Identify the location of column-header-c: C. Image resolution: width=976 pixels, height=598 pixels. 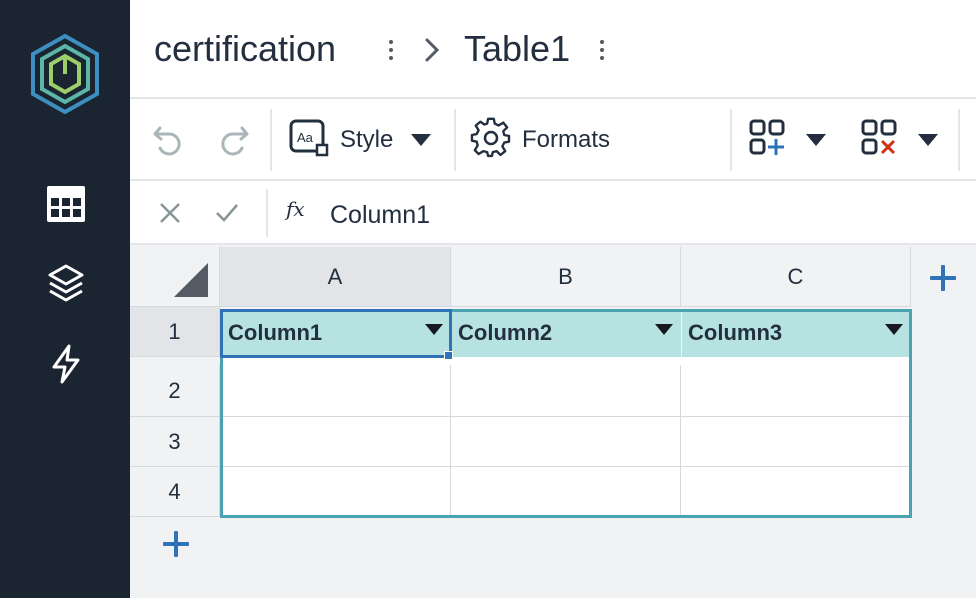
(796, 277).